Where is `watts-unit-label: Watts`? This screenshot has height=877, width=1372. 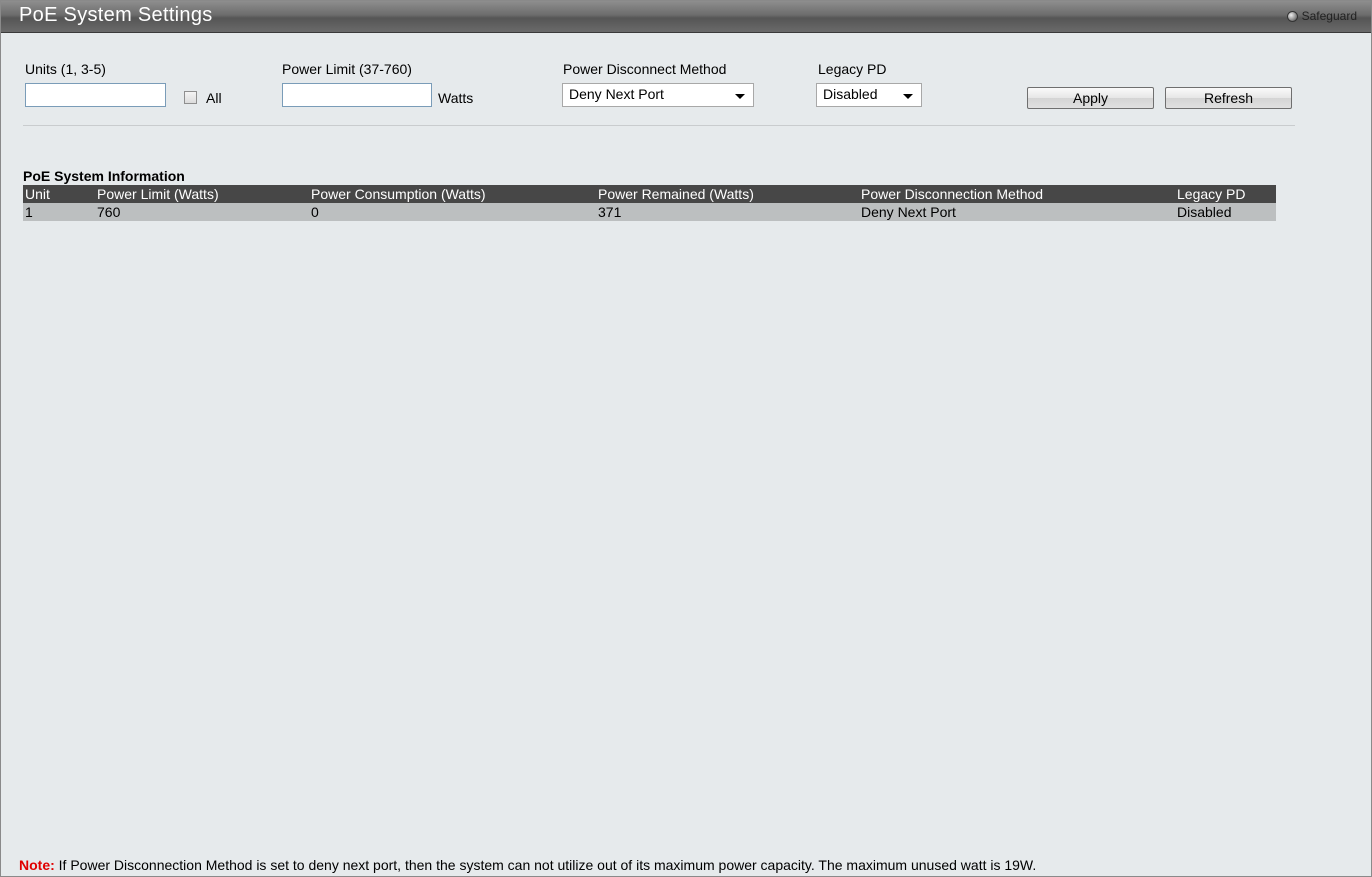 watts-unit-label: Watts is located at coordinates (456, 98).